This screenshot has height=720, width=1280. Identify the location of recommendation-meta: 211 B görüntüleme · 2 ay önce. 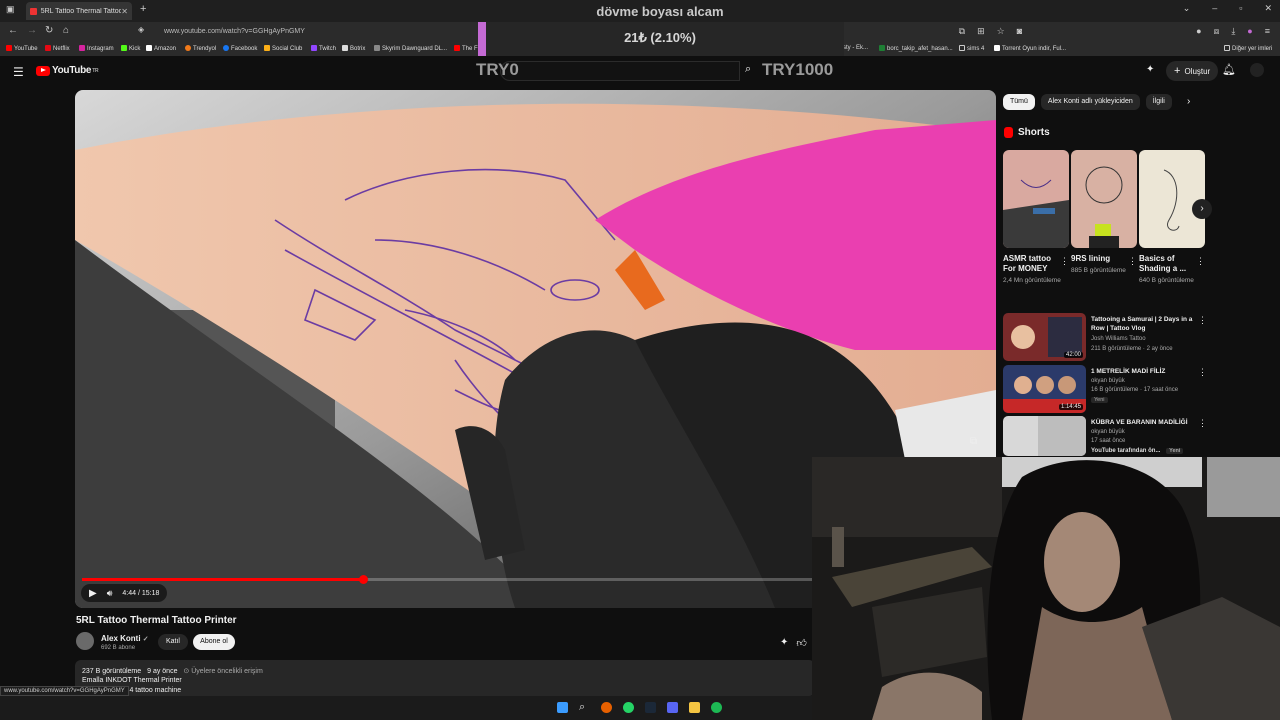
(1132, 349).